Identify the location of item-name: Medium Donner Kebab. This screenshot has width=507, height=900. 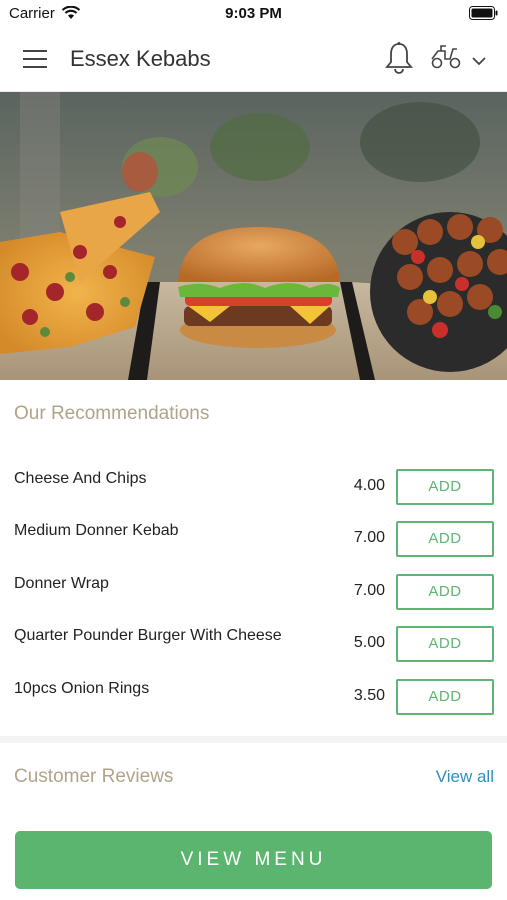
(96, 530).